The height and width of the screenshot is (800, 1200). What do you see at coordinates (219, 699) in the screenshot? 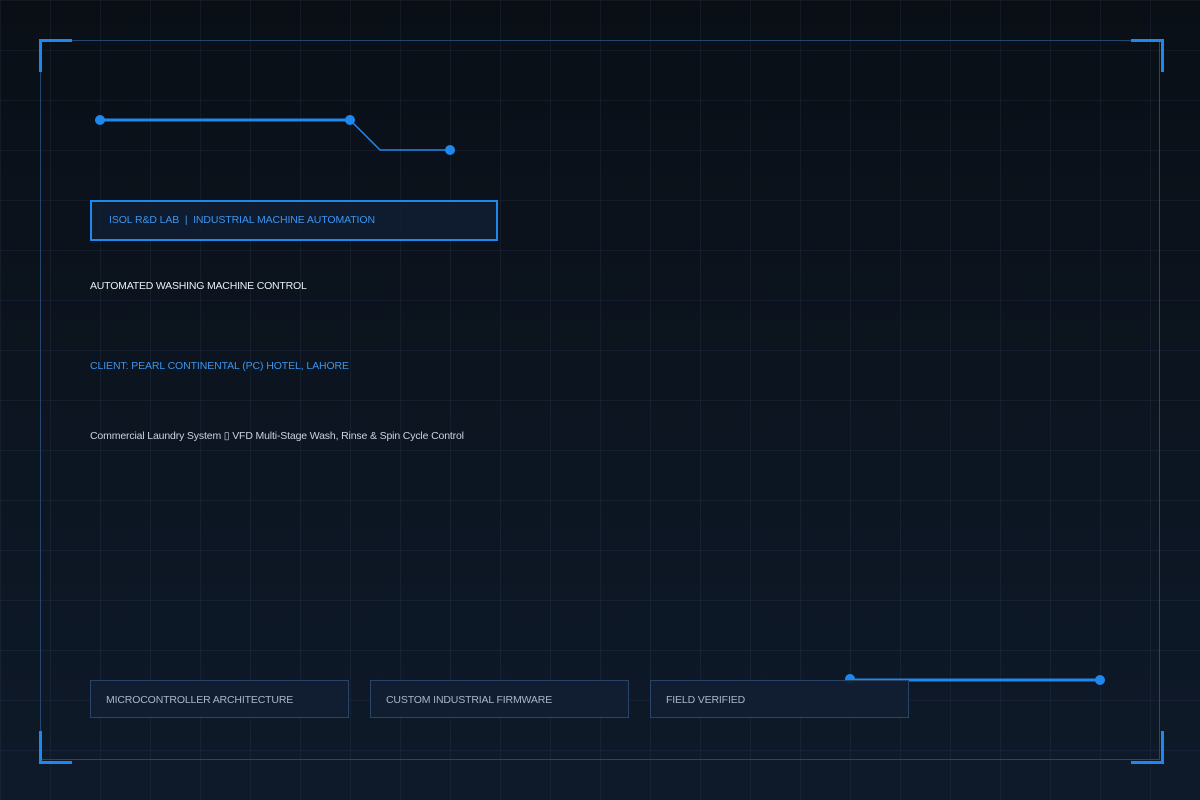
I see `tag-microcontroller-architecture: MICROCONTROLLER ARCHITECTURE` at bounding box center [219, 699].